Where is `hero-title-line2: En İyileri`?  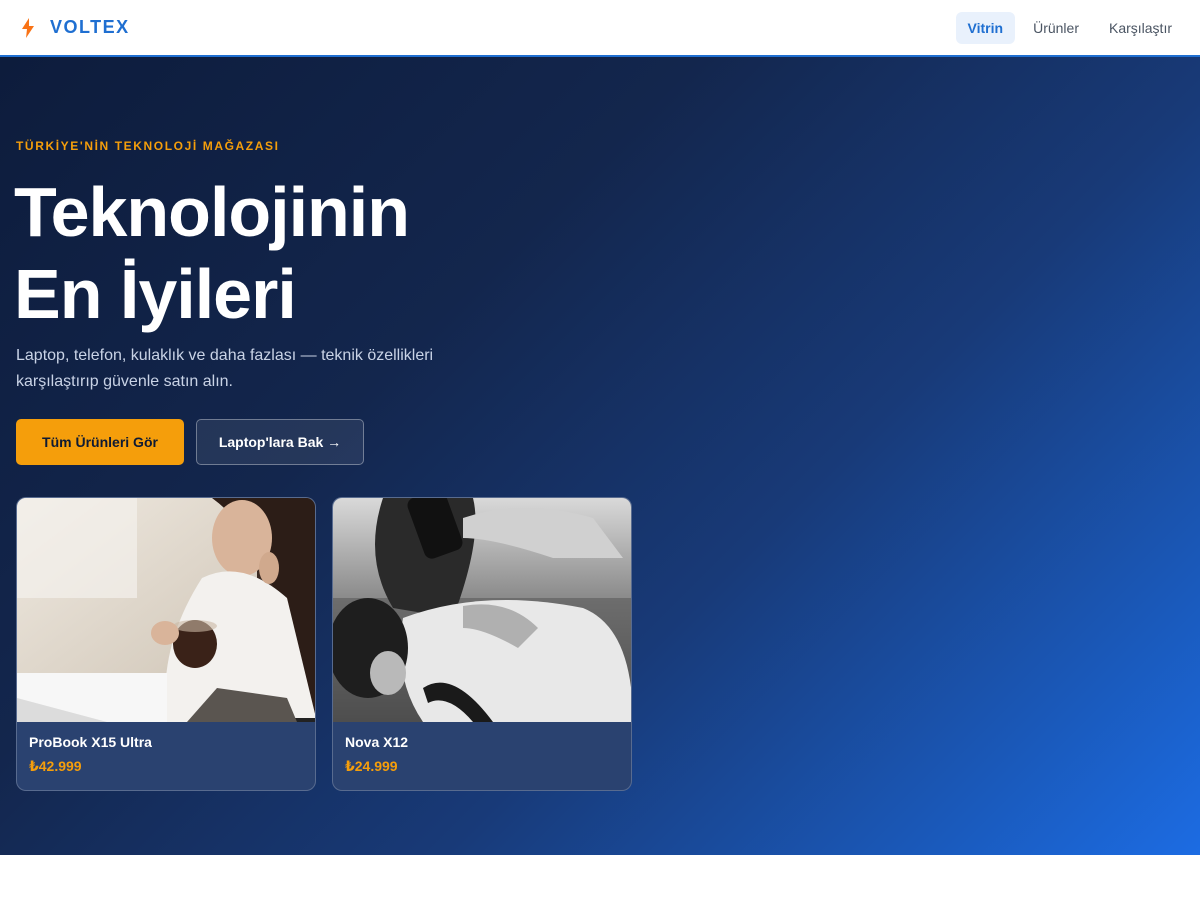
hero-title-line2: En İyileri is located at coordinates (155, 294).